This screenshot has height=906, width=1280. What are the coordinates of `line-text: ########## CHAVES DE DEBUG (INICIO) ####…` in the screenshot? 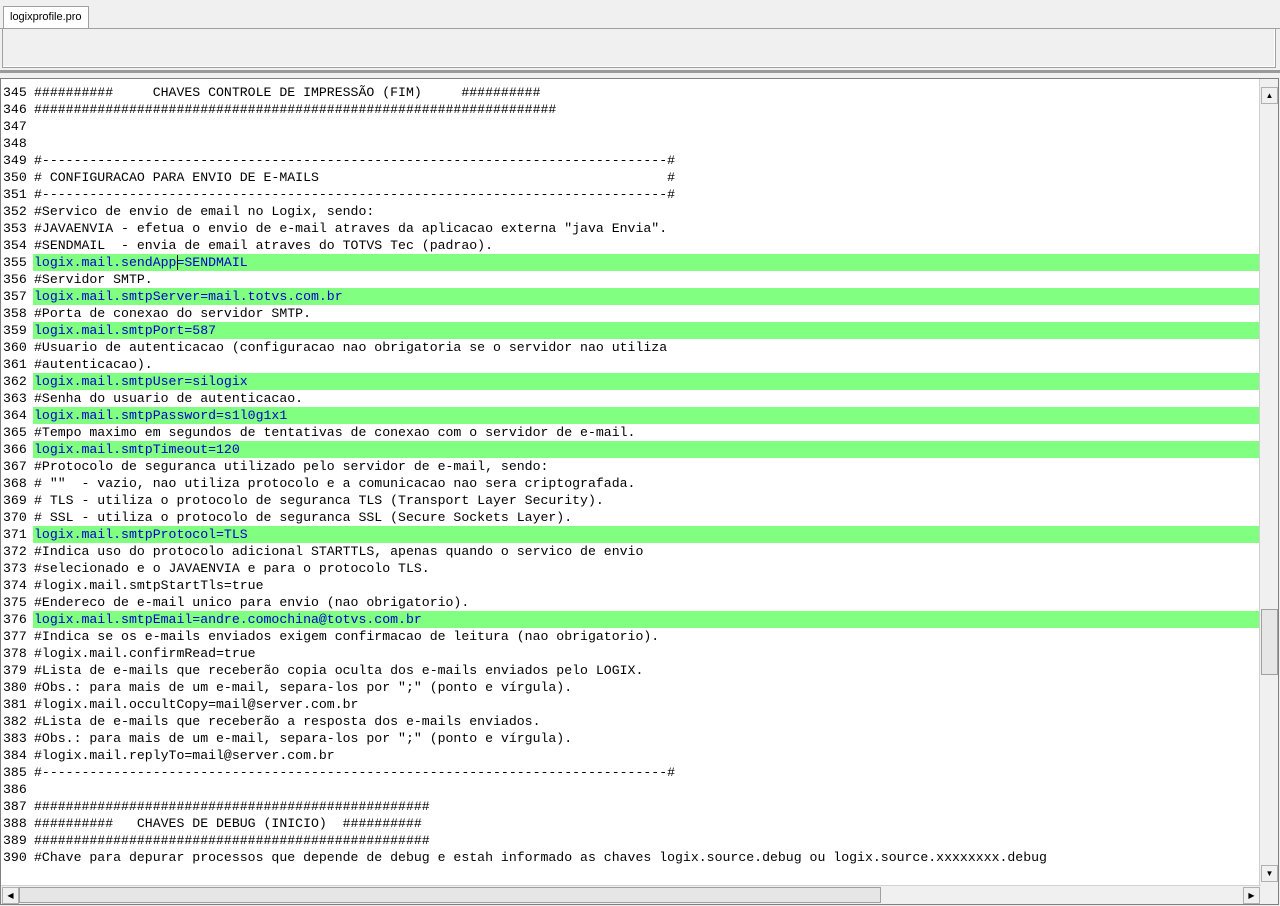 It's located at (647, 823).